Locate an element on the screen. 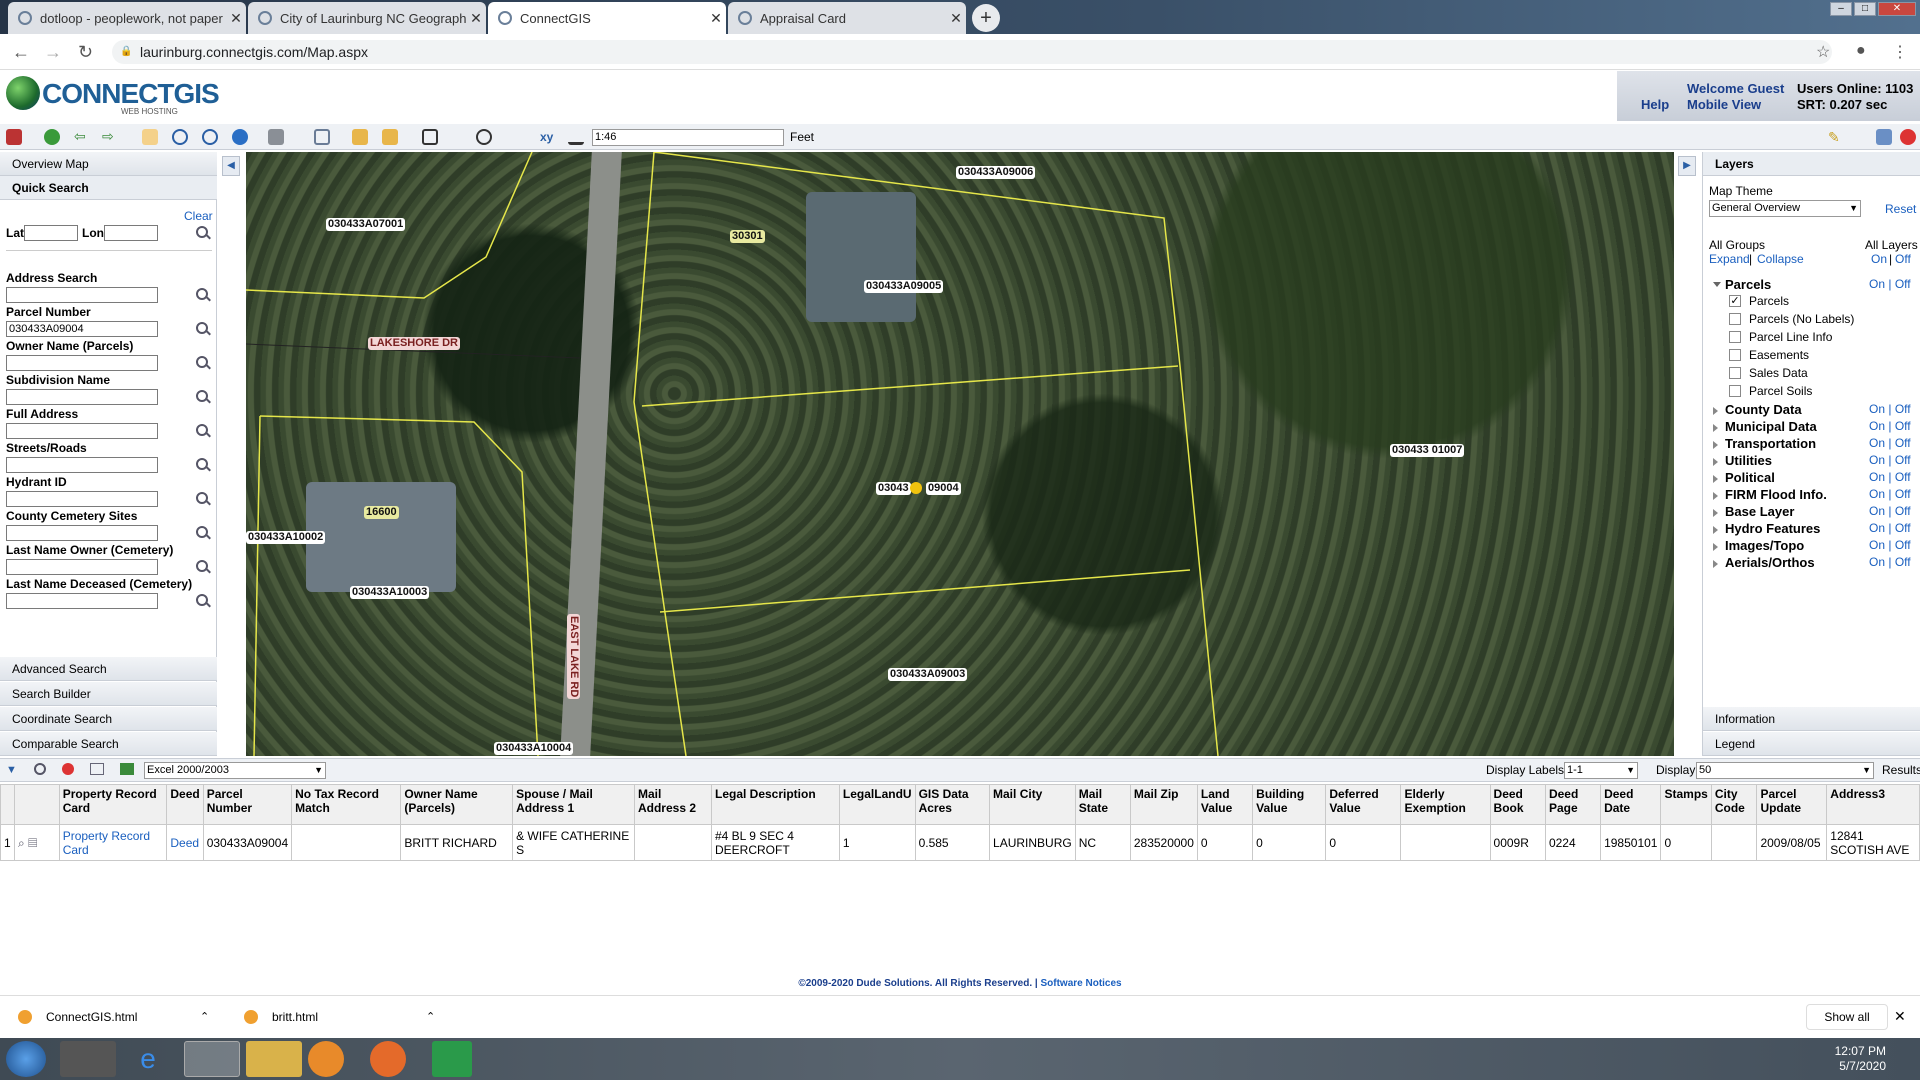  group-hydro-features: Hydro Features is located at coordinates (1772, 528).